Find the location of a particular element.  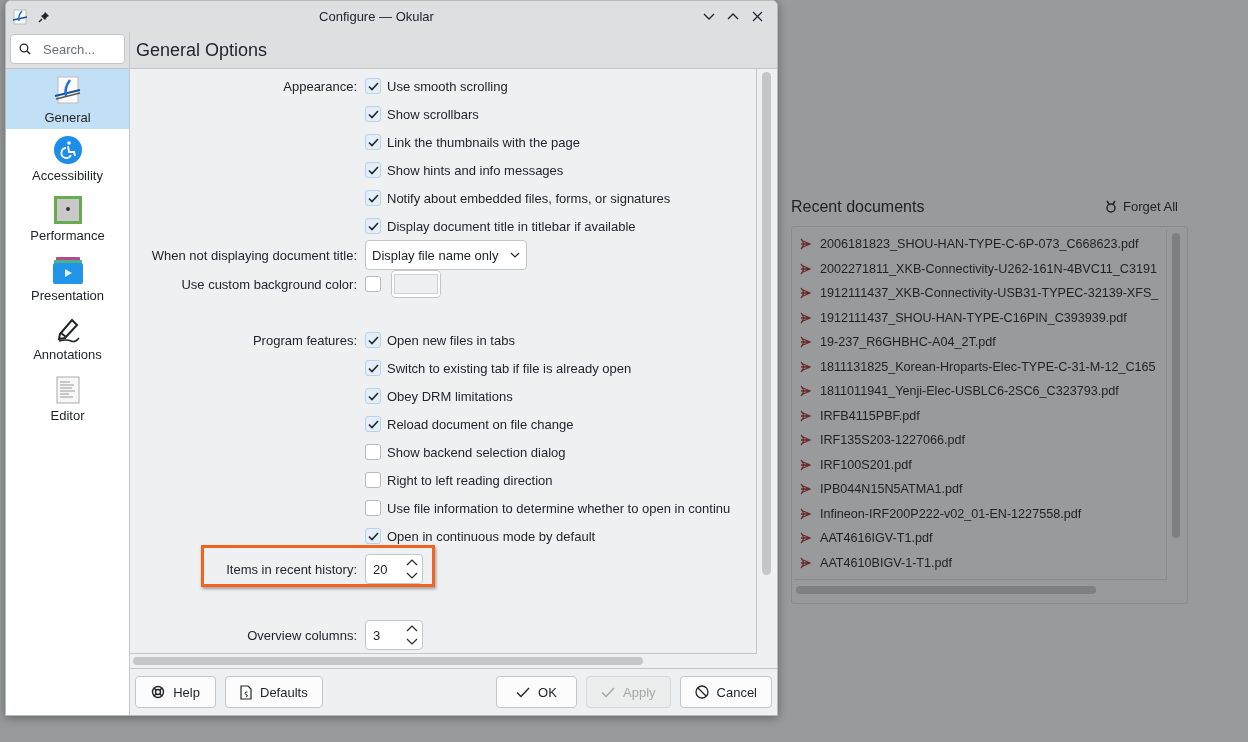

sidebar-item: Accessibility is located at coordinates (67, 159).